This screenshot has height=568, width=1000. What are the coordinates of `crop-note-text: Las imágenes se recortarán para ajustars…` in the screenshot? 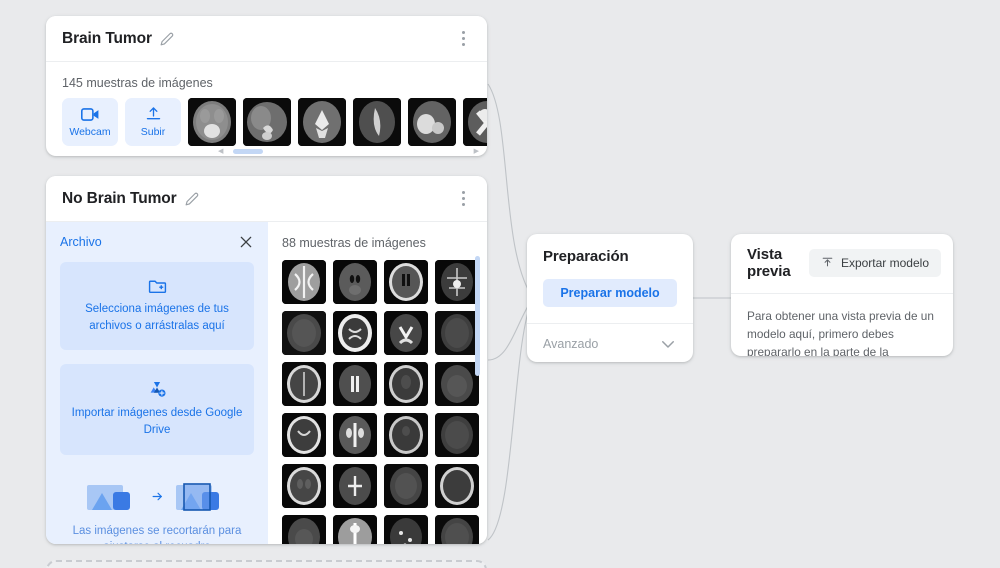 It's located at (157, 534).